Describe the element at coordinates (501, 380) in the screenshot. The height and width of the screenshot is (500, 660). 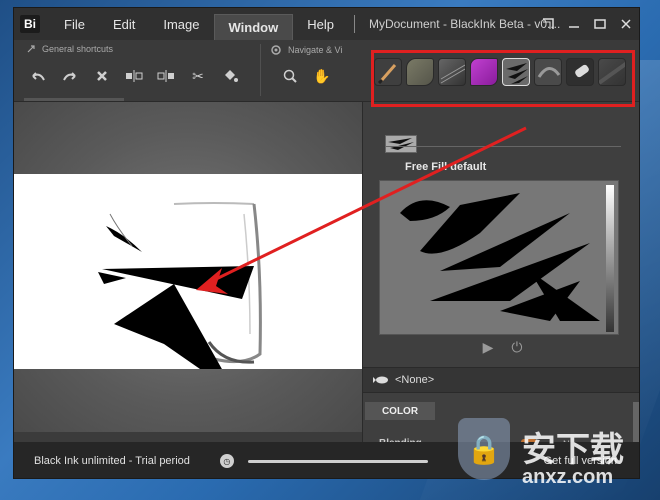
I see `brush-source-row: <None>` at that location.